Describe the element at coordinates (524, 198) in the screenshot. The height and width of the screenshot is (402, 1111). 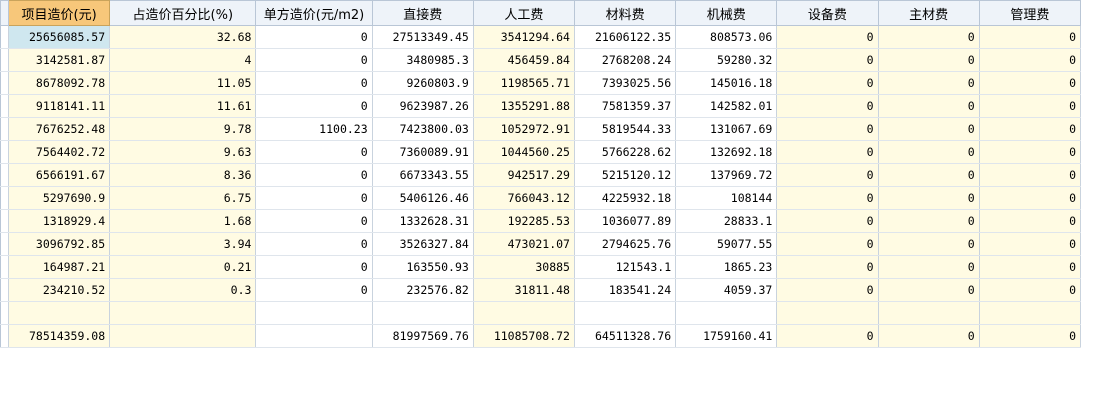
I see `cell-labor-cost: 766043.12` at that location.